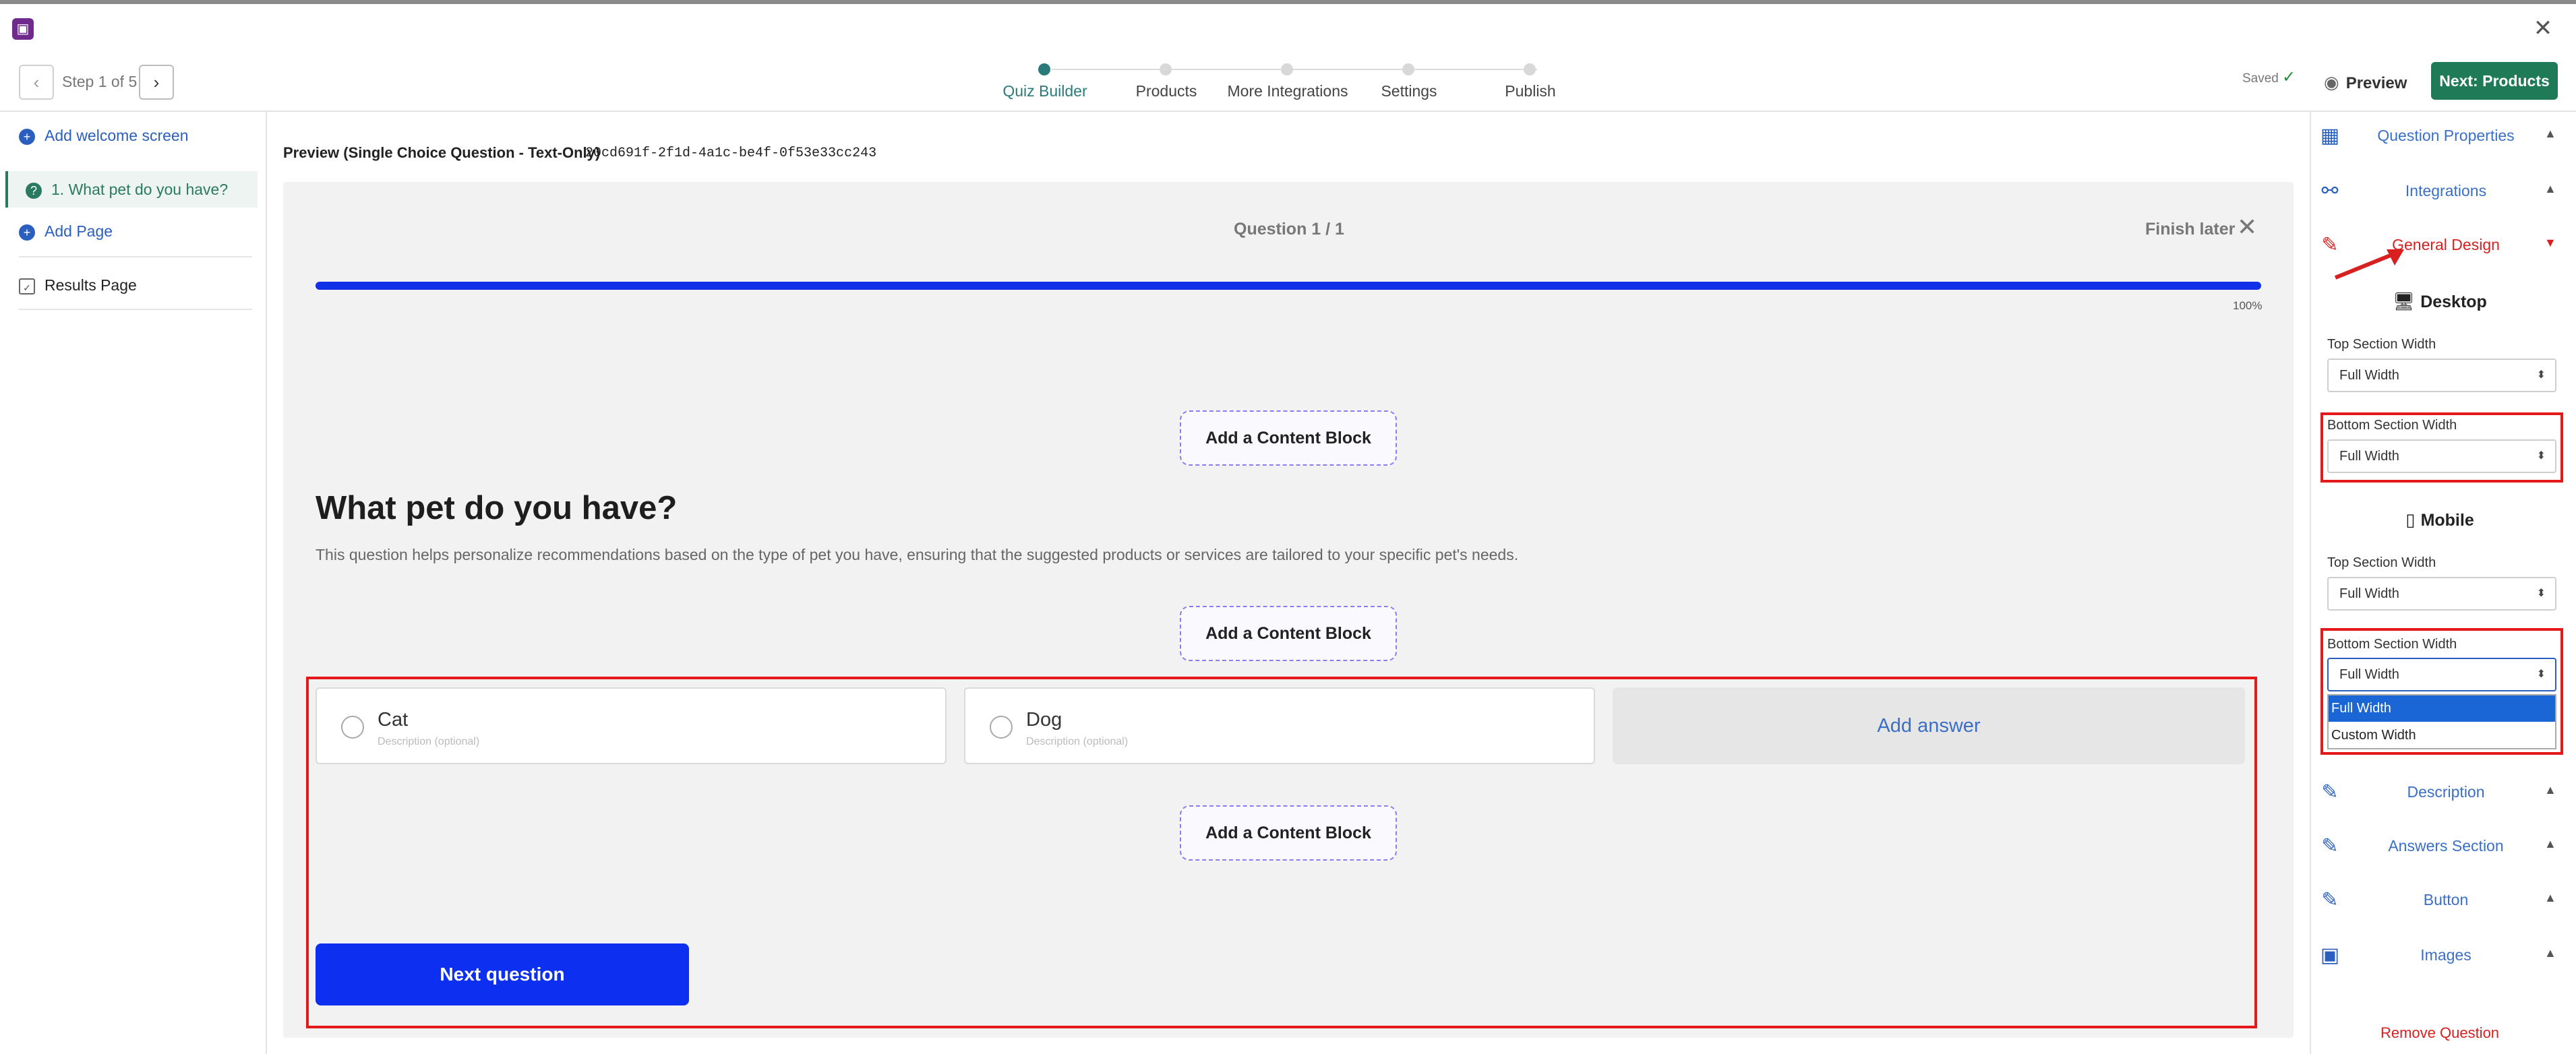 The image size is (2576, 1054). Describe the element at coordinates (140, 189) in the screenshot. I see `sidebar-item-label: 1. What pet do you have?` at that location.